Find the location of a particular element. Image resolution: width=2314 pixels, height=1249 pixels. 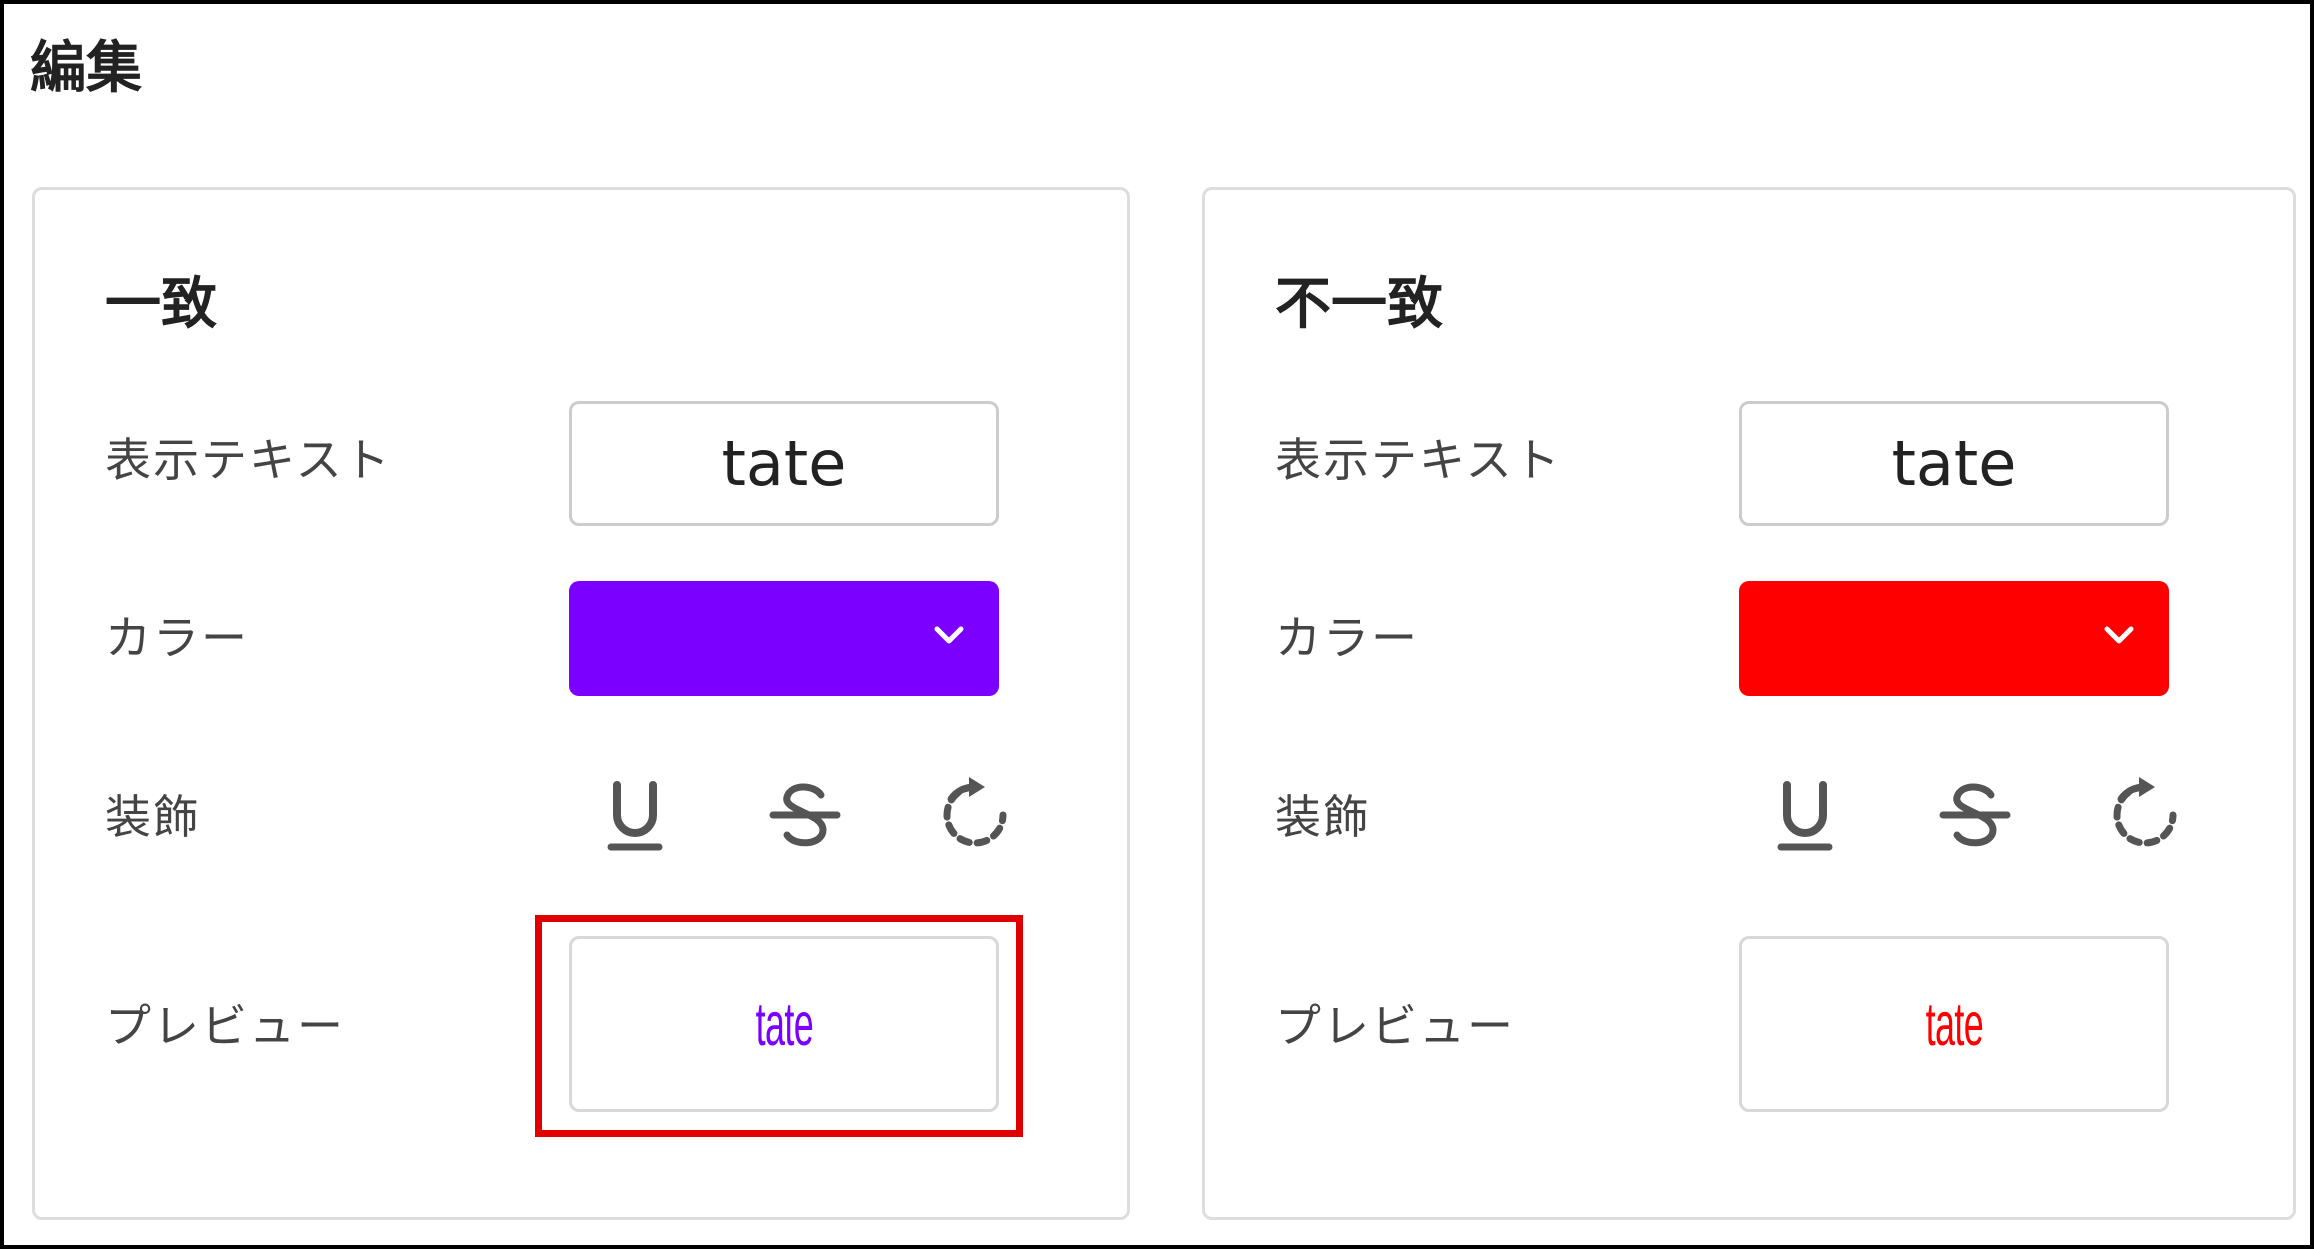

highlight-annotation is located at coordinates (779, 1026).